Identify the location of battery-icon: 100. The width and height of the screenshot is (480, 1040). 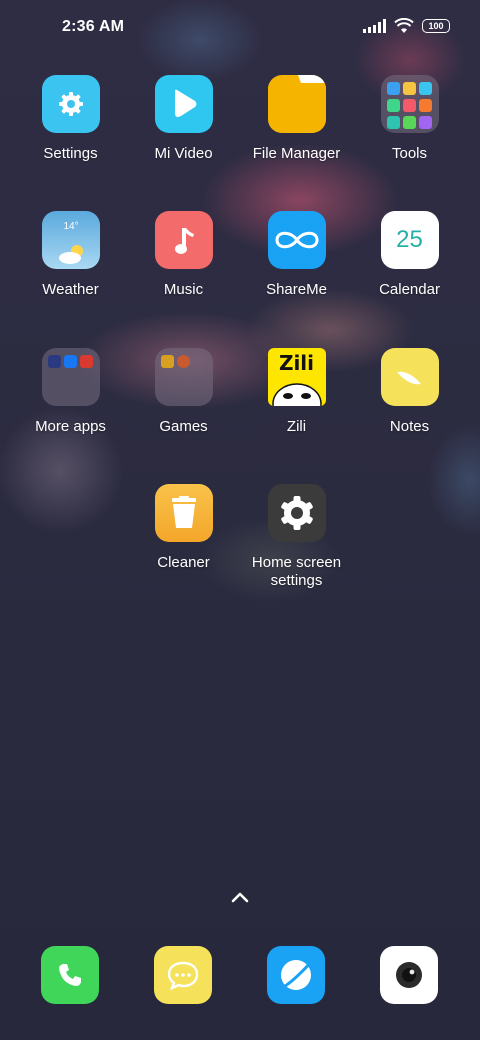
(436, 26).